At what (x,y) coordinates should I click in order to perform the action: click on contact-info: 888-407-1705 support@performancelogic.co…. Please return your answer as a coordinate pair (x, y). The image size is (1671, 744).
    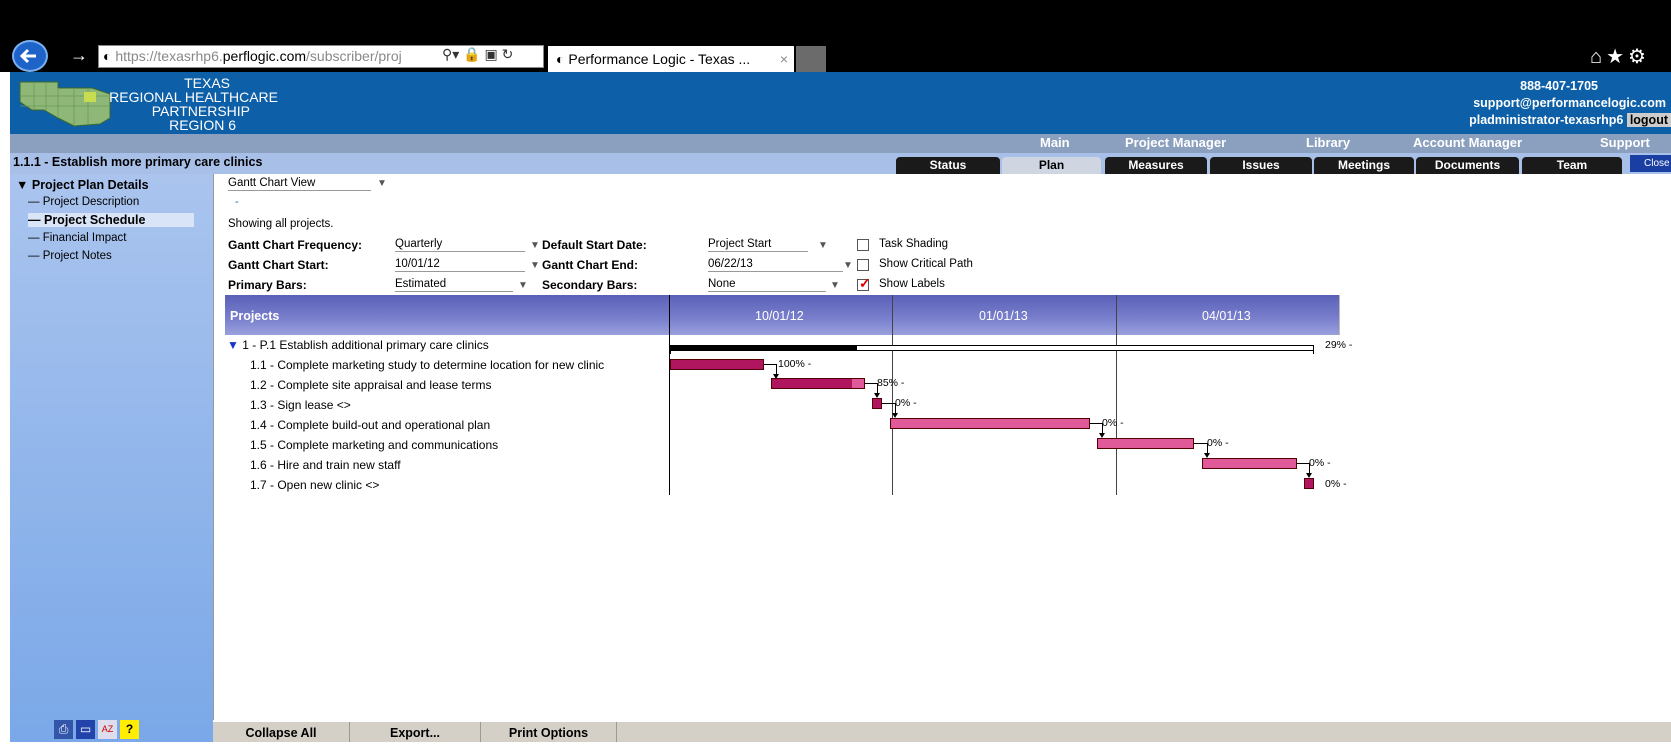
    Looking at the image, I should click on (1525, 103).